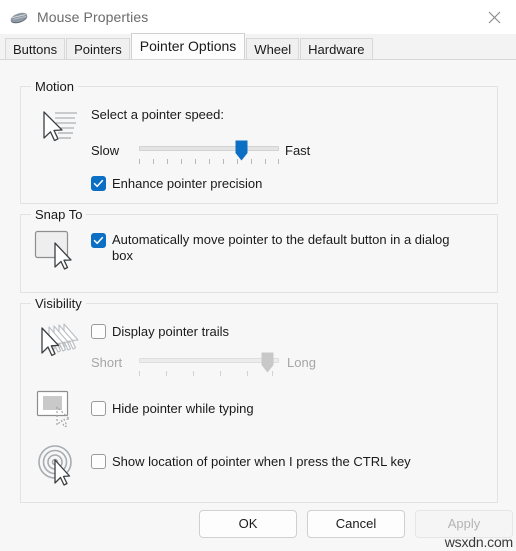 The image size is (516, 551). I want to click on tab-label: Pointer Options, so click(188, 46).